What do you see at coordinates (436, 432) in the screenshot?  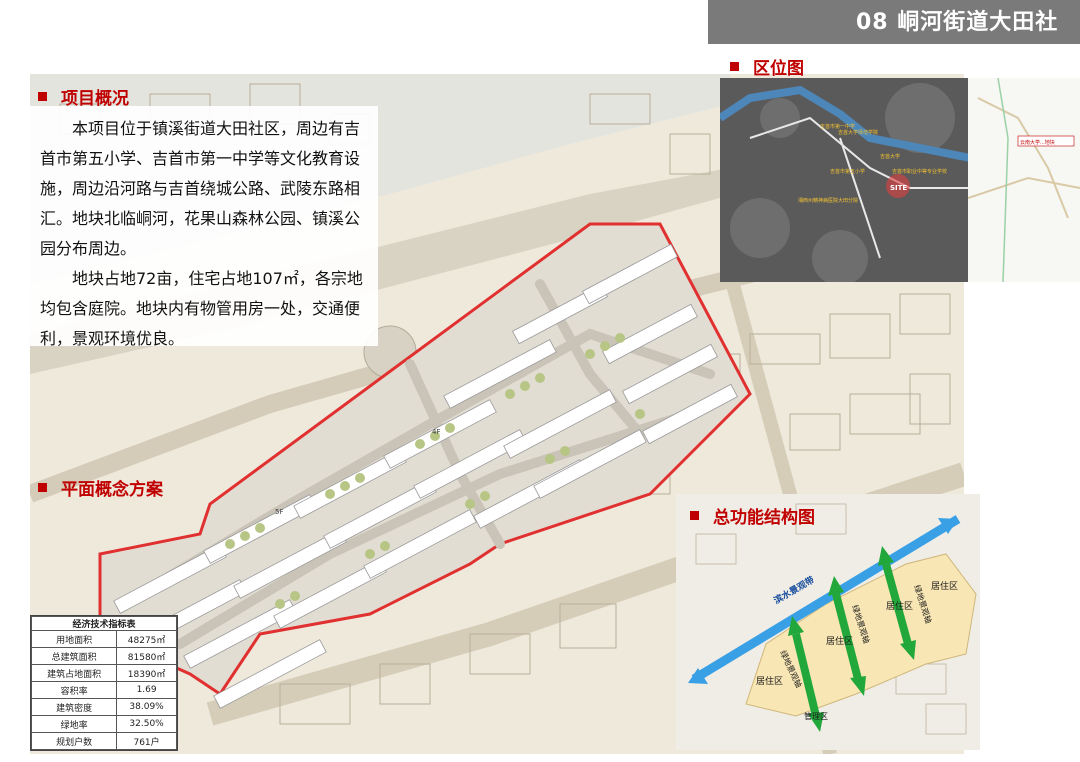 I see `floor-tag-4f: 4F` at bounding box center [436, 432].